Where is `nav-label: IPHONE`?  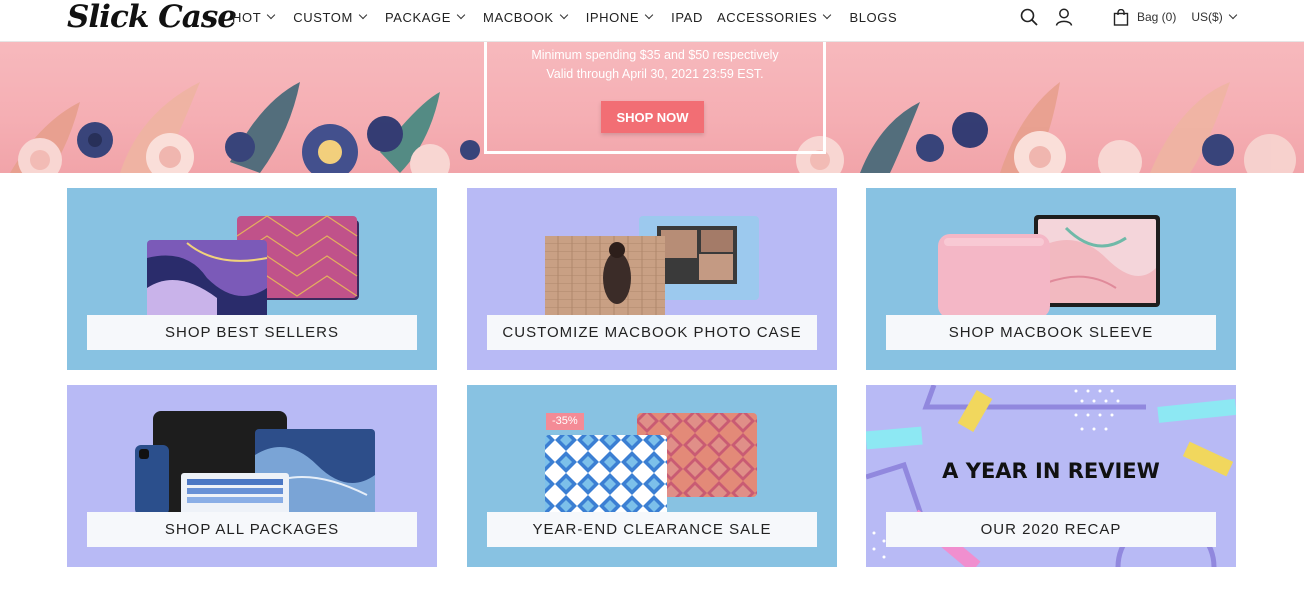
nav-label: IPHONE is located at coordinates (612, 17).